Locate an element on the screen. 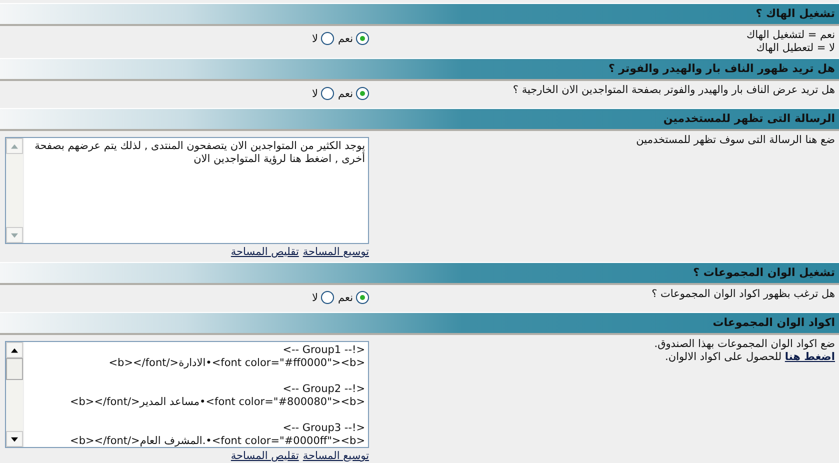 This screenshot has width=839, height=463. section-header: اكواد الوان المجموعات is located at coordinates (419, 323).